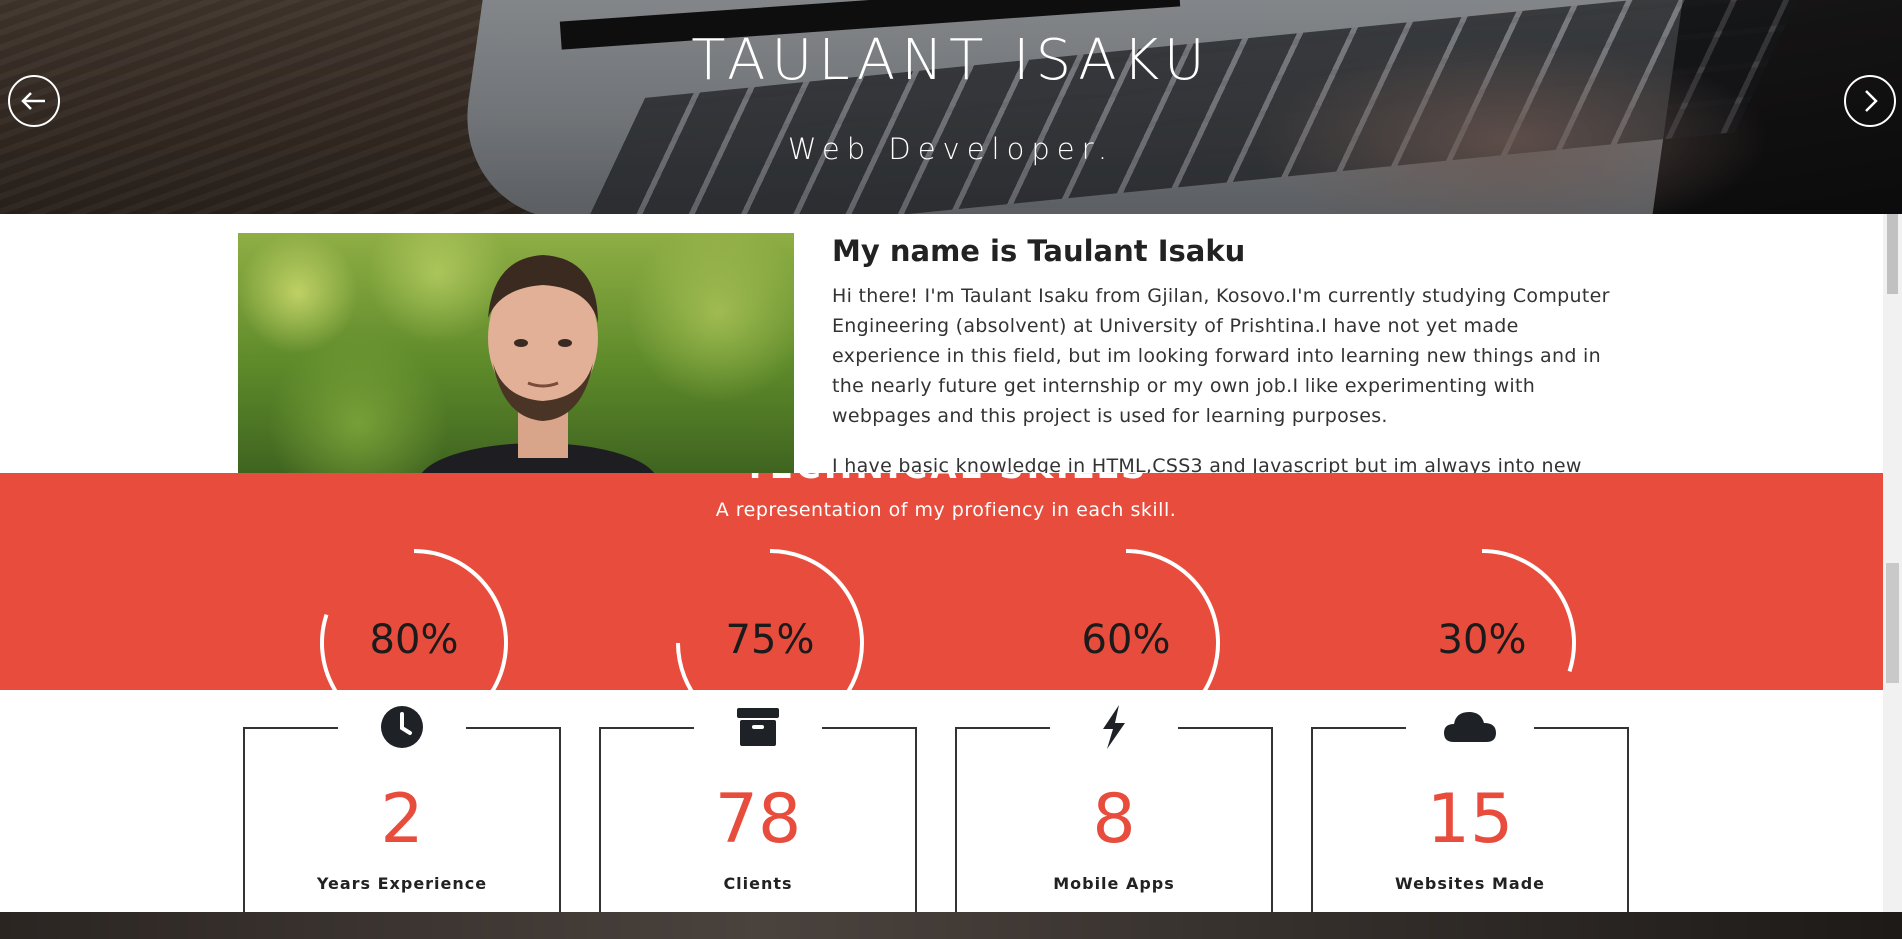 This screenshot has width=1902, height=939. I want to click on slider-prev-button, so click(34, 101).